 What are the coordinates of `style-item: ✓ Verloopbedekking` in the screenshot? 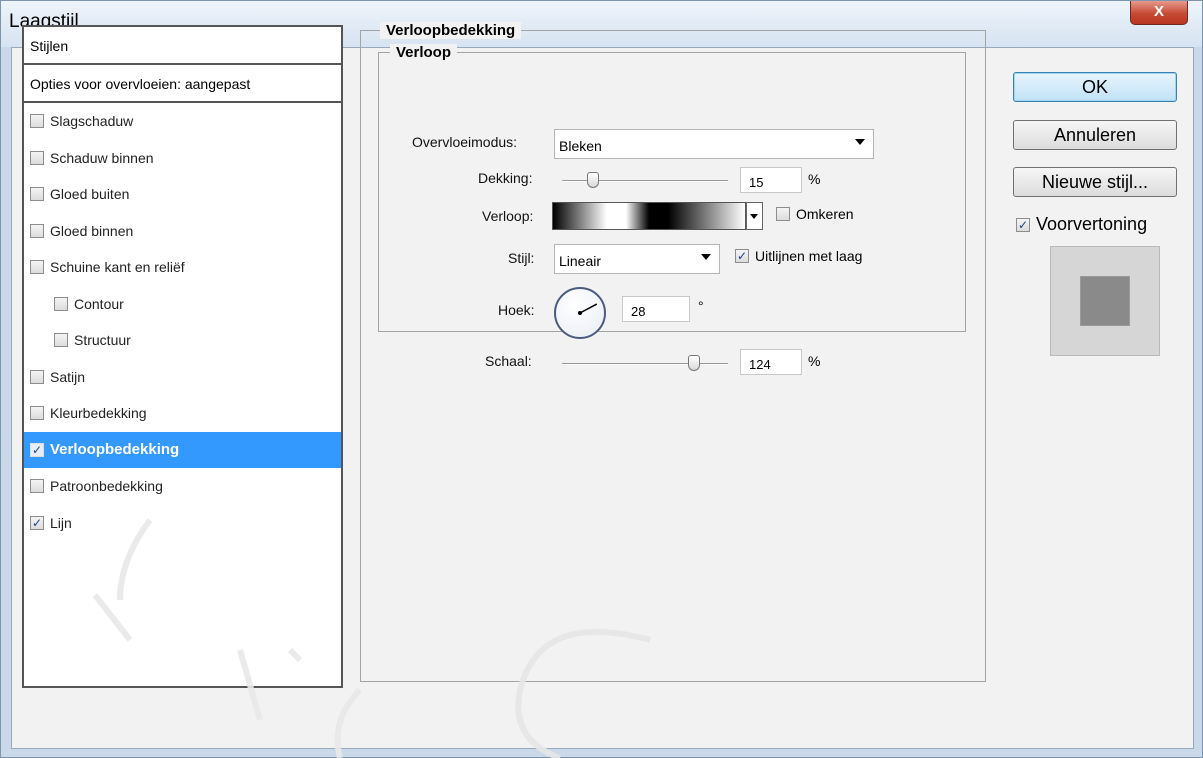 It's located at (182, 449).